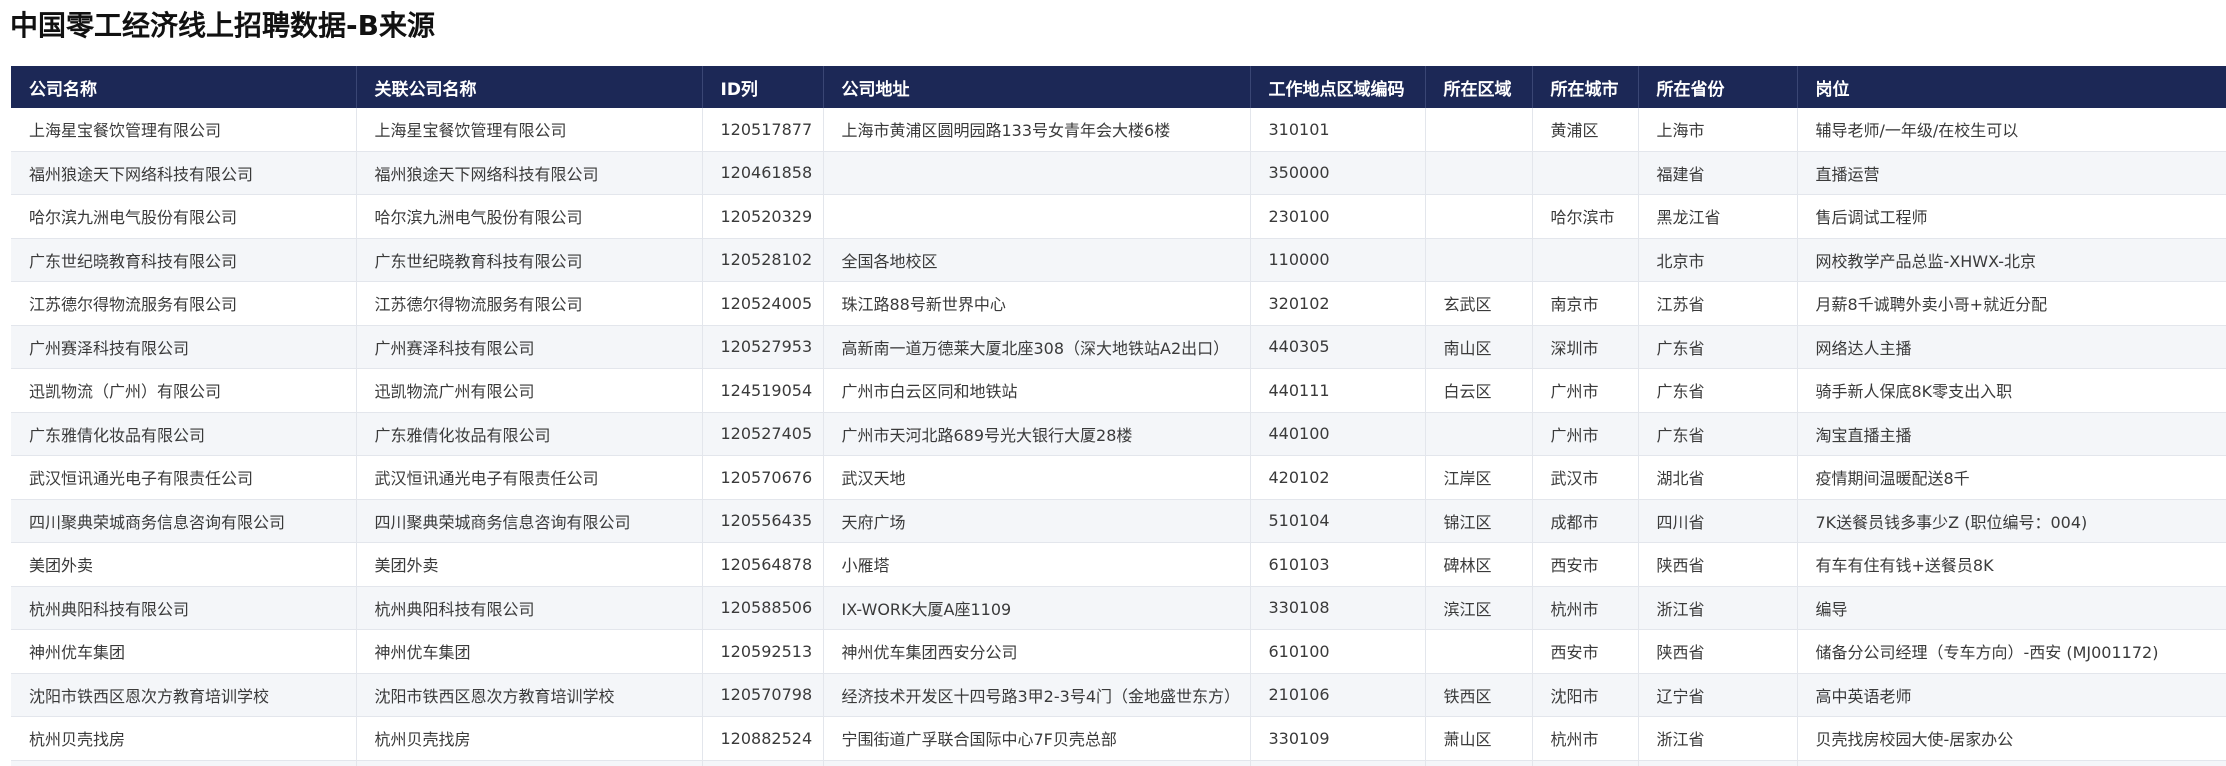  What do you see at coordinates (763, 130) in the screenshot?
I see `cell-id: 120517877` at bounding box center [763, 130].